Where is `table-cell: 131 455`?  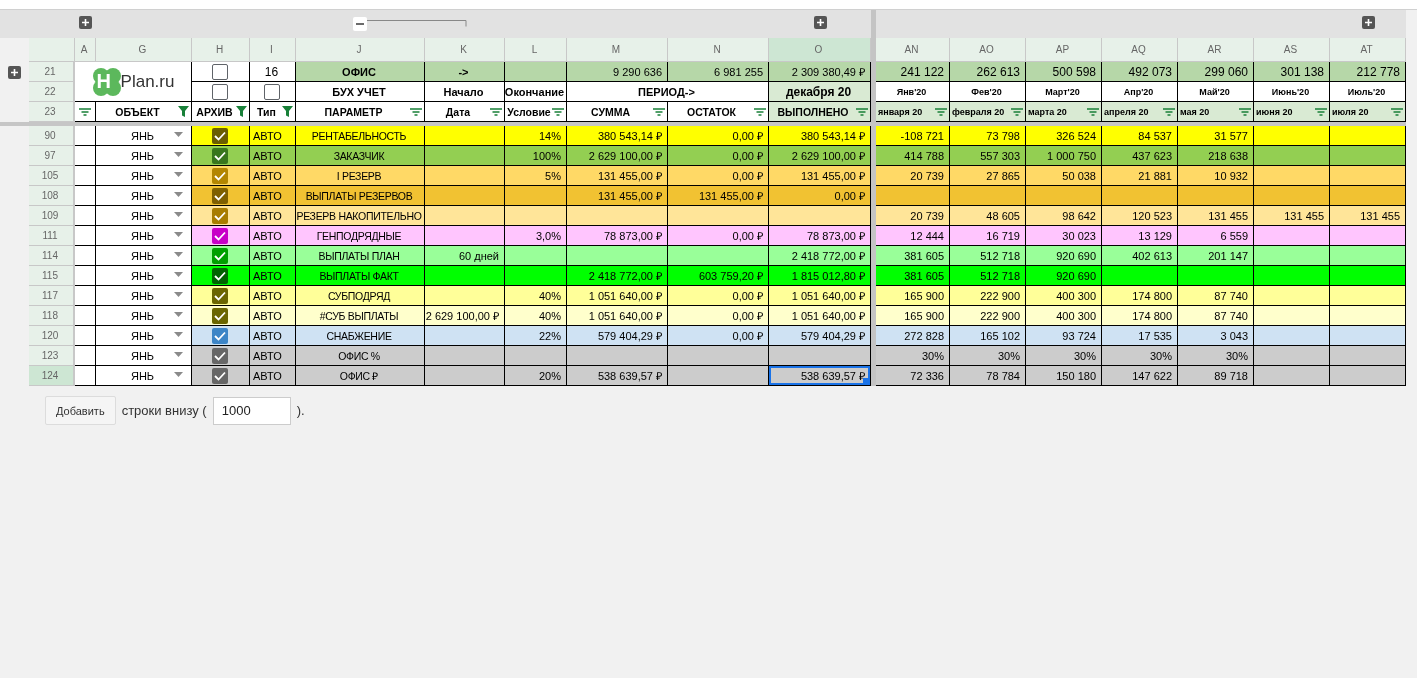 table-cell: 131 455 is located at coordinates (1292, 216).